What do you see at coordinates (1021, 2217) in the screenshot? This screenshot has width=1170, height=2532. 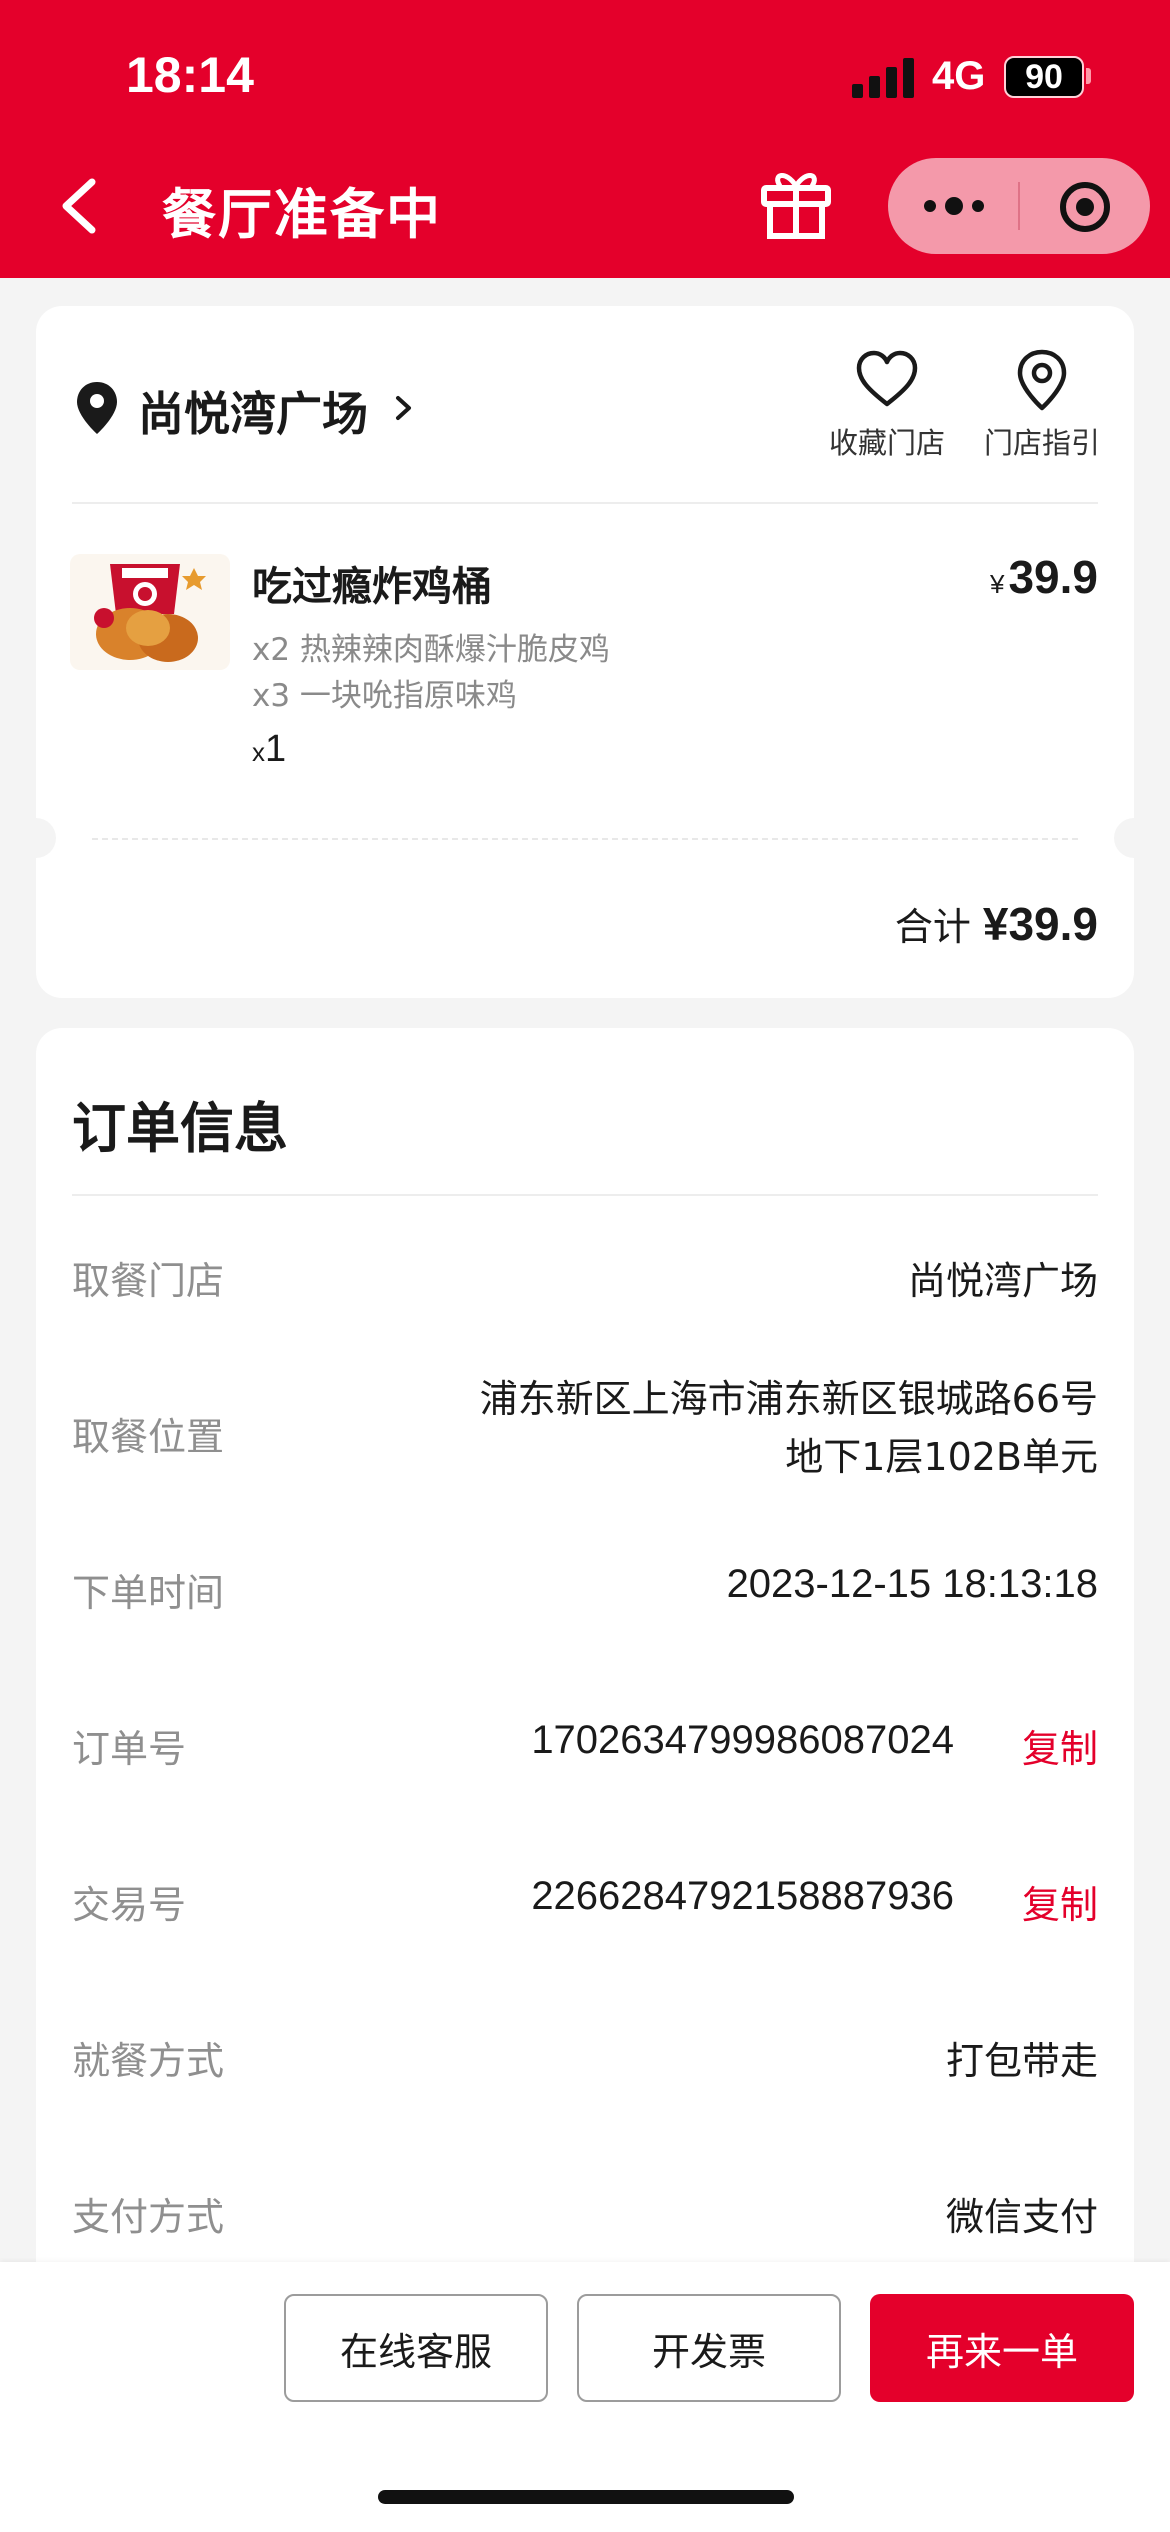 I see `payment-method-value: 微信支付` at bounding box center [1021, 2217].